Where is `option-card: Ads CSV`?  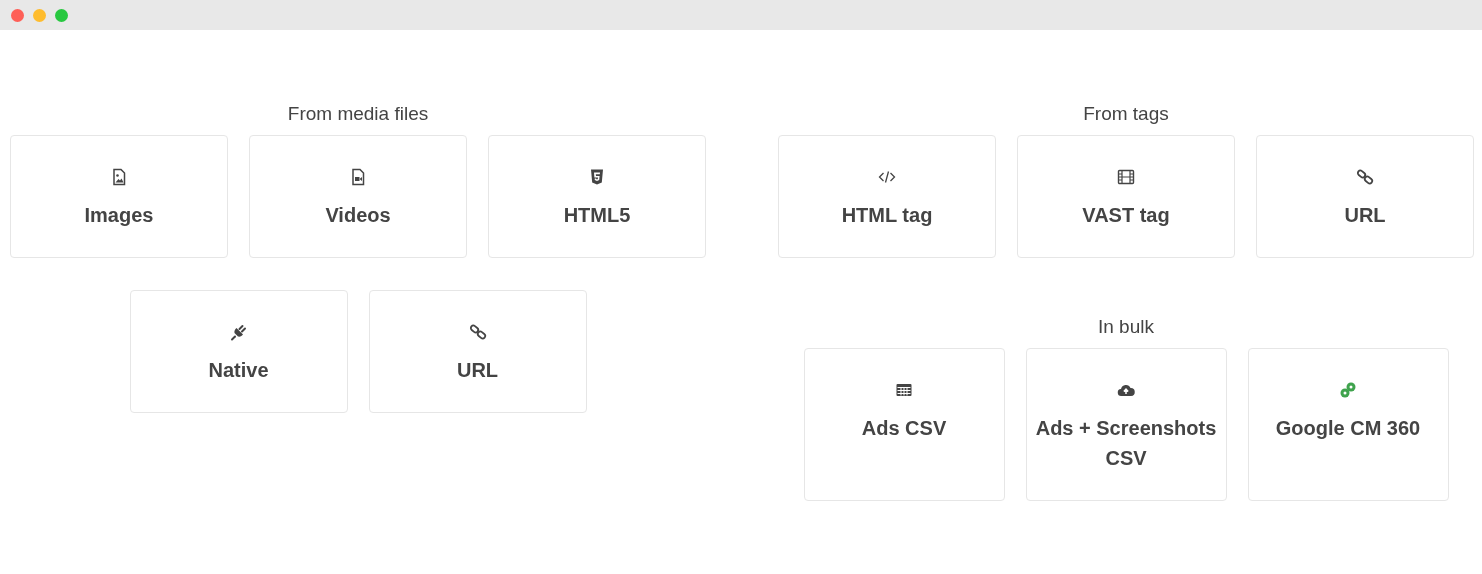 option-card: Ads CSV is located at coordinates (904, 424).